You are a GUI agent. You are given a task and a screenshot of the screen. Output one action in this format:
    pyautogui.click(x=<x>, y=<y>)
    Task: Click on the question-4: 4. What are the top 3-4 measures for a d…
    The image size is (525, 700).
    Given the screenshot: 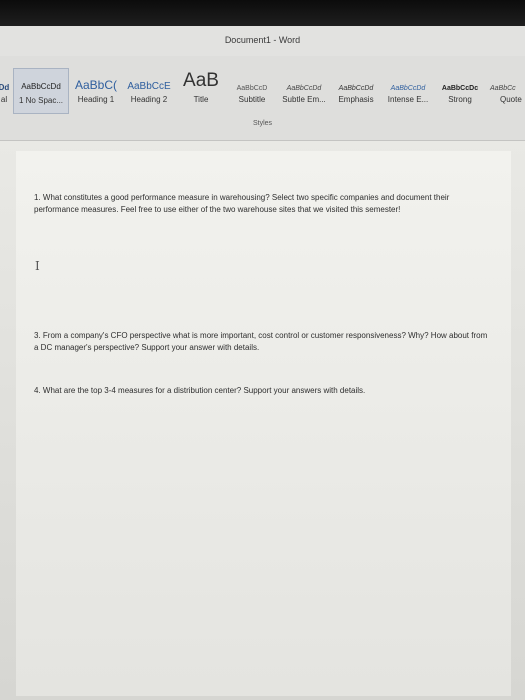 What is the action you would take?
    pyautogui.click(x=261, y=391)
    